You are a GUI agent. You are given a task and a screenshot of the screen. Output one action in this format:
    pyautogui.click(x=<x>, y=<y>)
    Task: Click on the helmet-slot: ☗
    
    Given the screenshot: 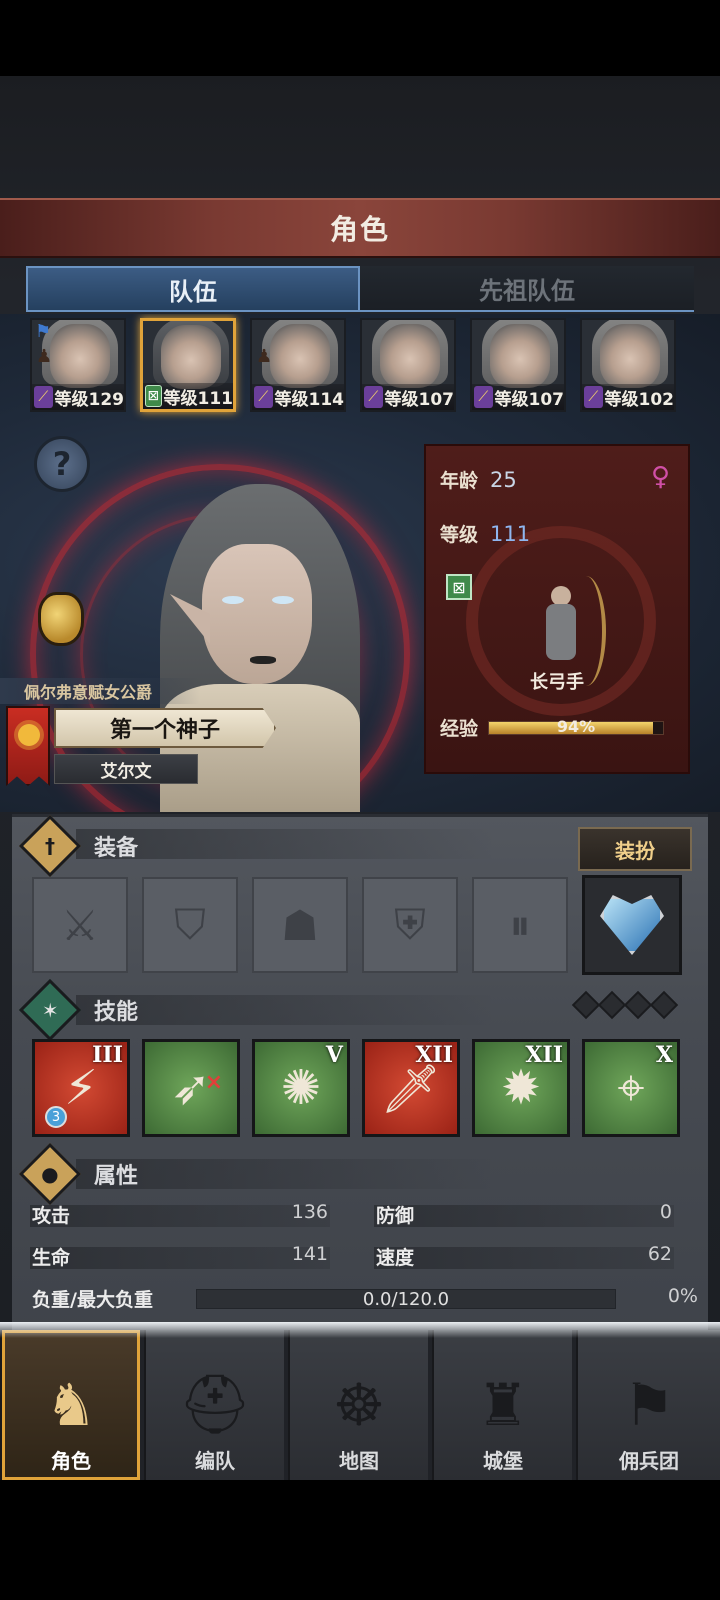 What is the action you would take?
    pyautogui.click(x=300, y=925)
    